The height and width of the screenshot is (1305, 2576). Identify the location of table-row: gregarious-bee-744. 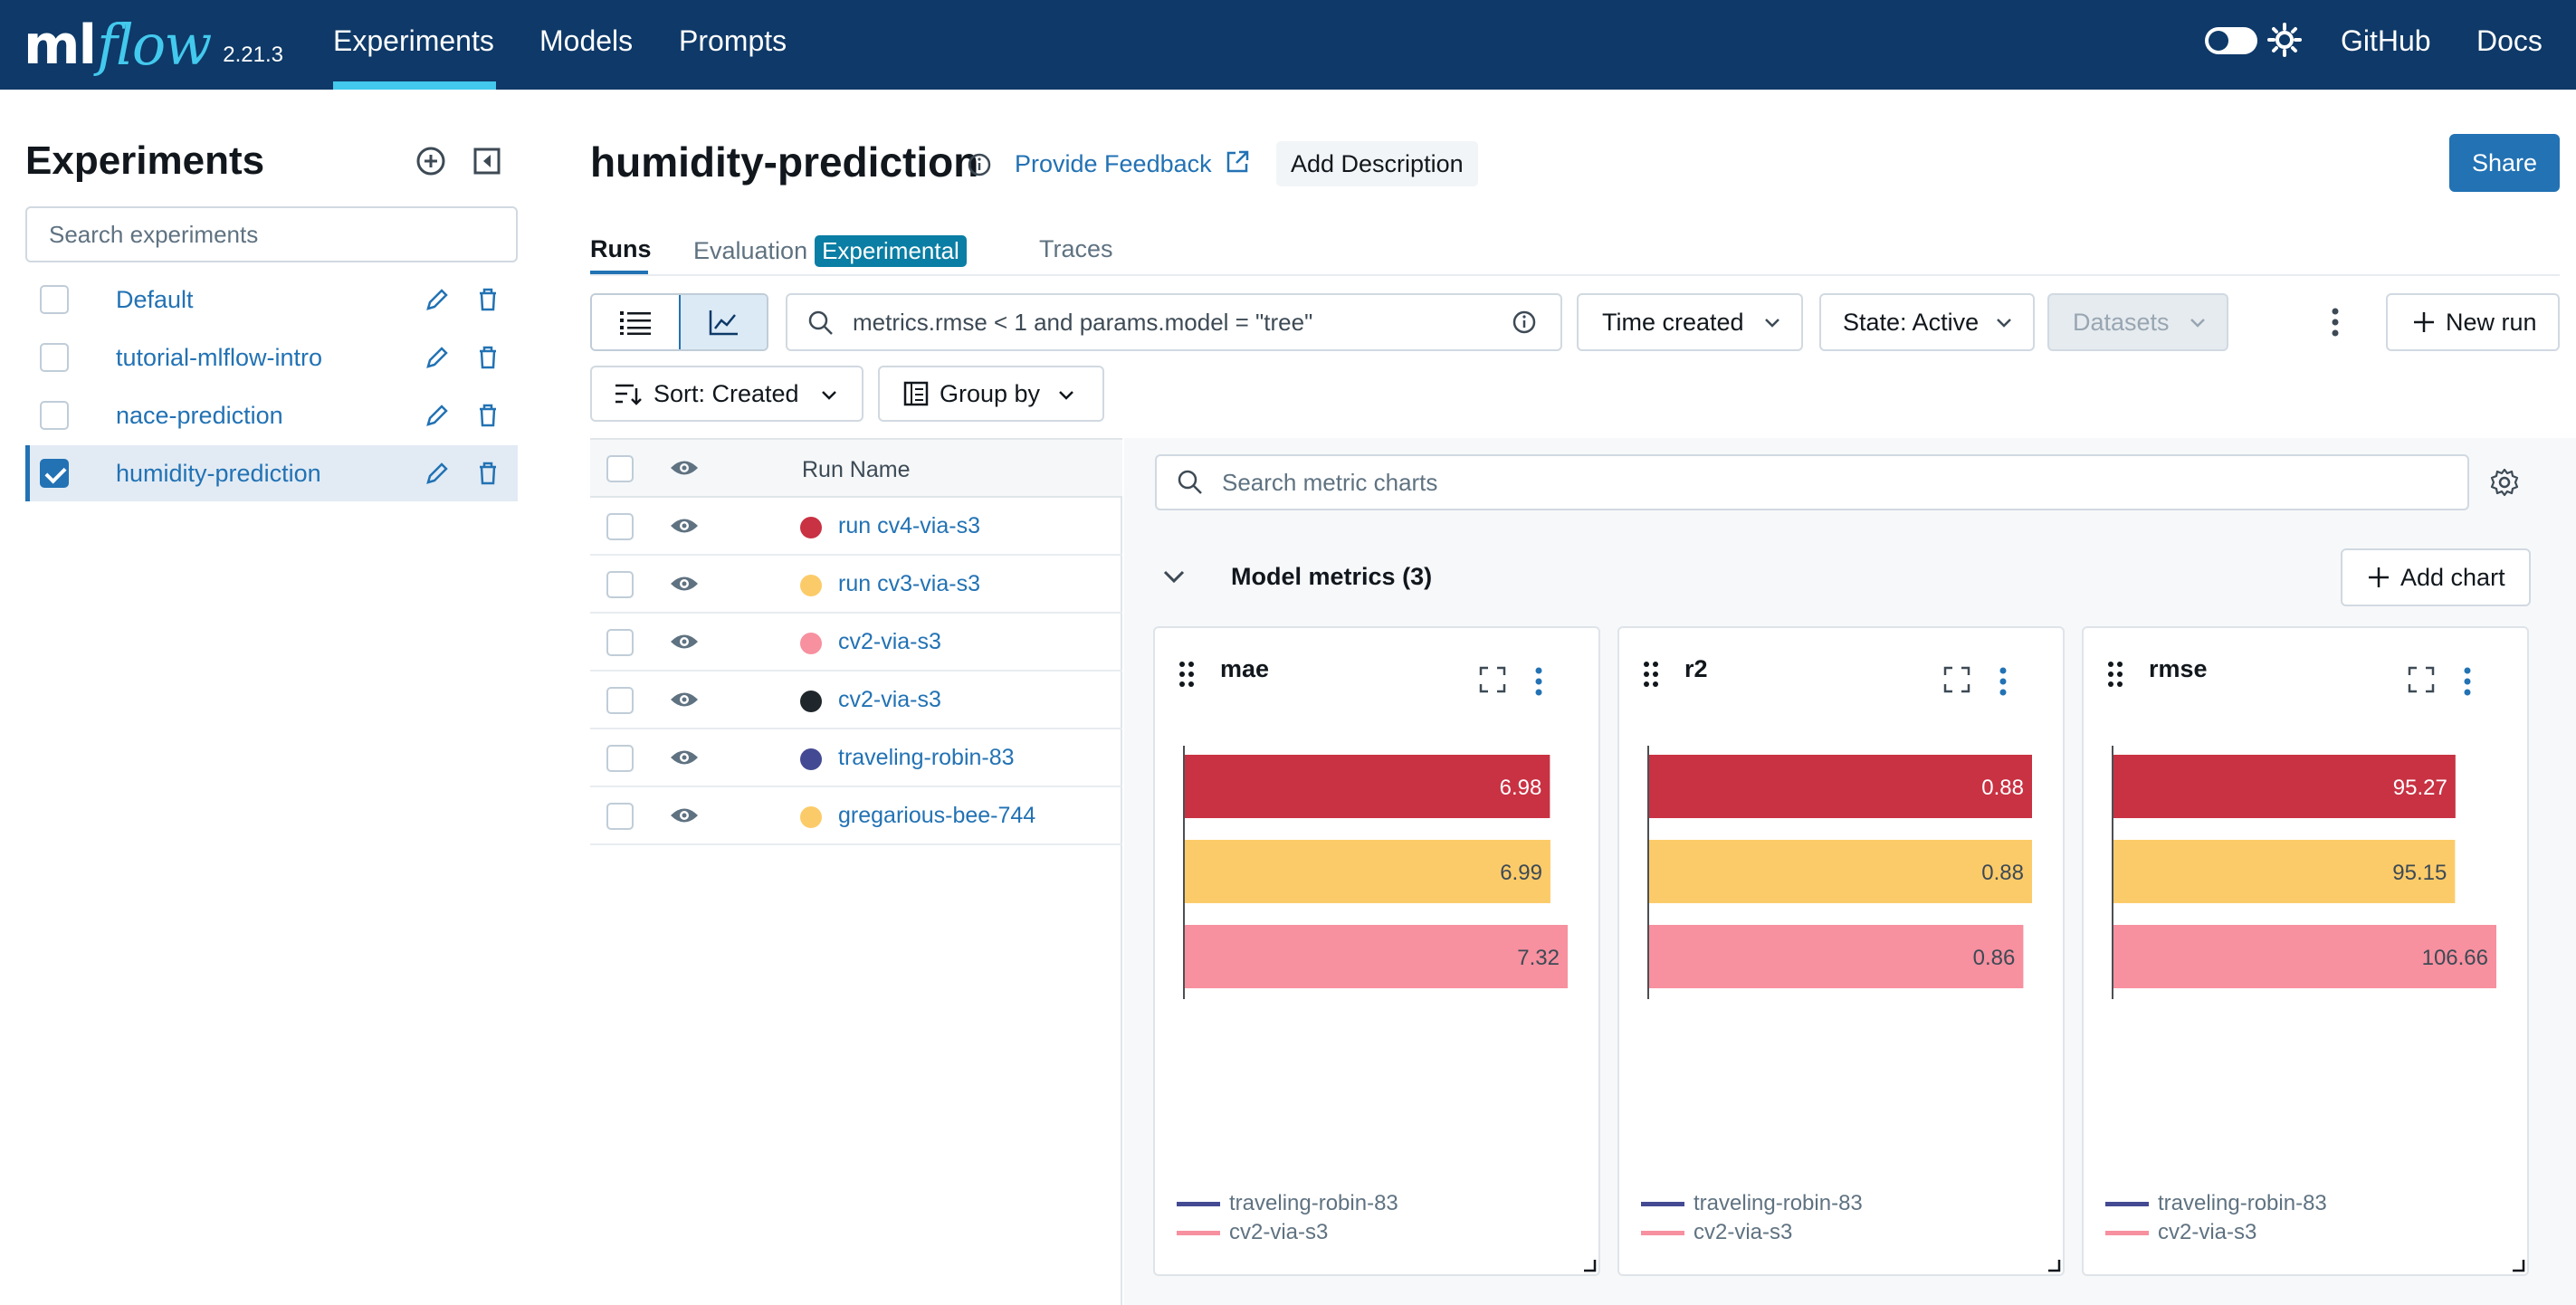
(856, 816).